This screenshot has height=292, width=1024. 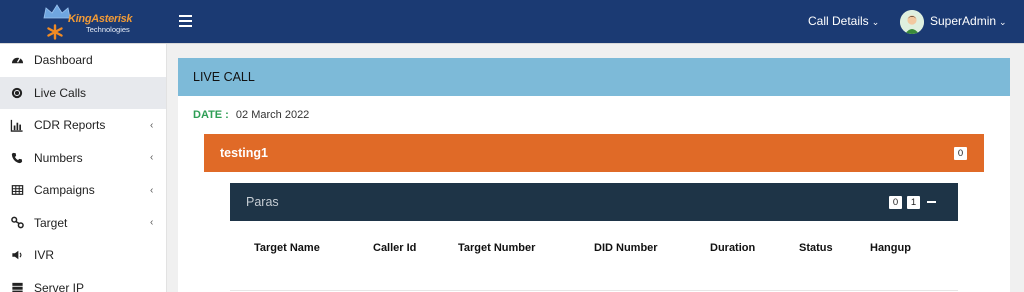 I want to click on table-divider, so click(x=594, y=290).